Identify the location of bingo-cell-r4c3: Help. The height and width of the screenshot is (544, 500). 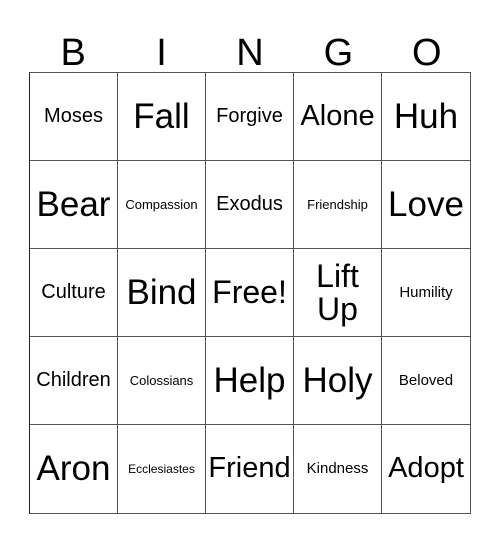
(250, 381).